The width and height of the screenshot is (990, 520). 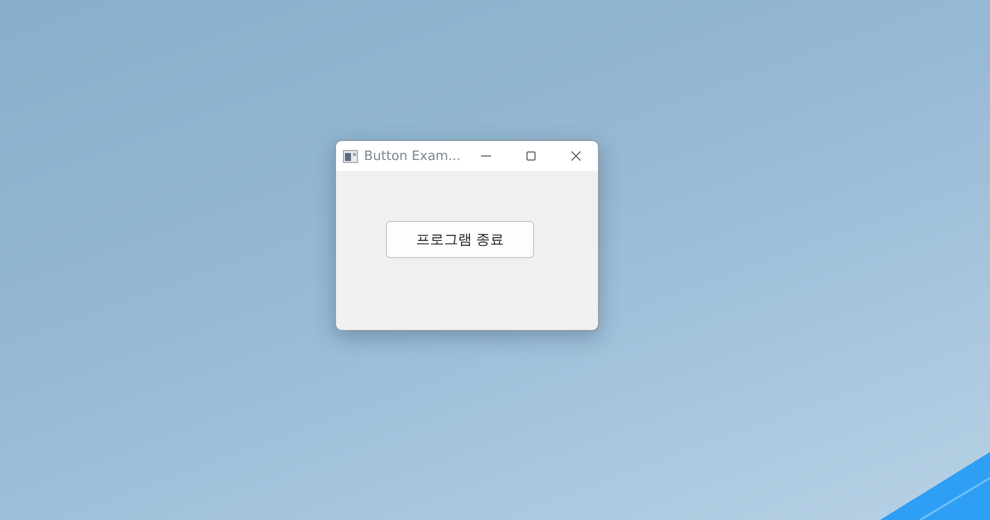 What do you see at coordinates (350, 156) in the screenshot?
I see `app-icon` at bounding box center [350, 156].